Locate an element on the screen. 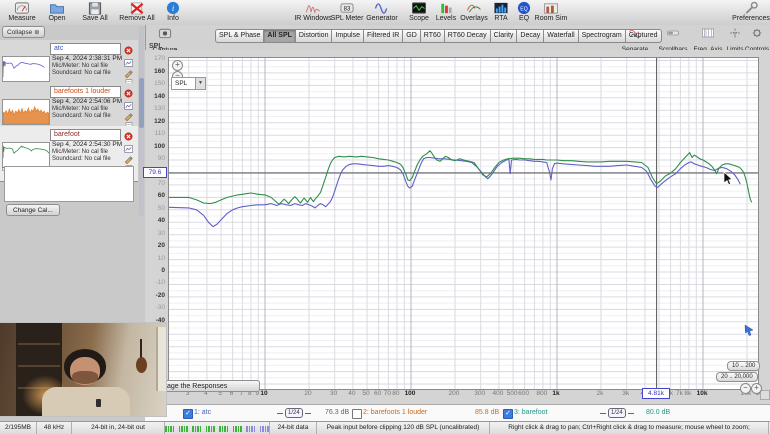 This screenshot has height=434, width=770. y-tick-label: 140 is located at coordinates (159, 96).